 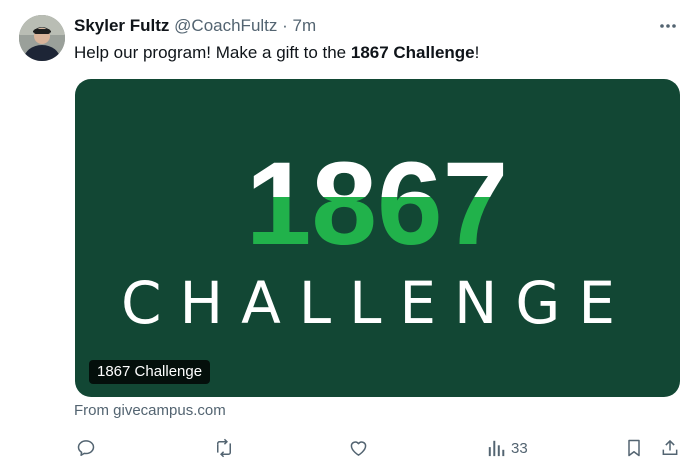 I want to click on bookmark-icon, so click(x=634, y=448).